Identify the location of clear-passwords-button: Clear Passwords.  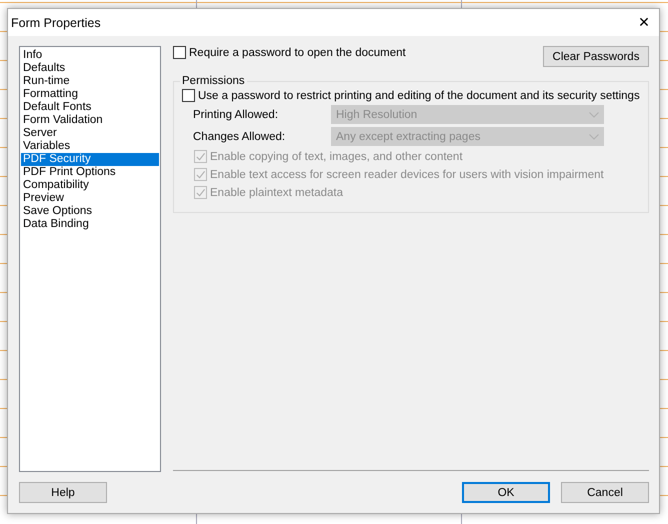
(596, 56).